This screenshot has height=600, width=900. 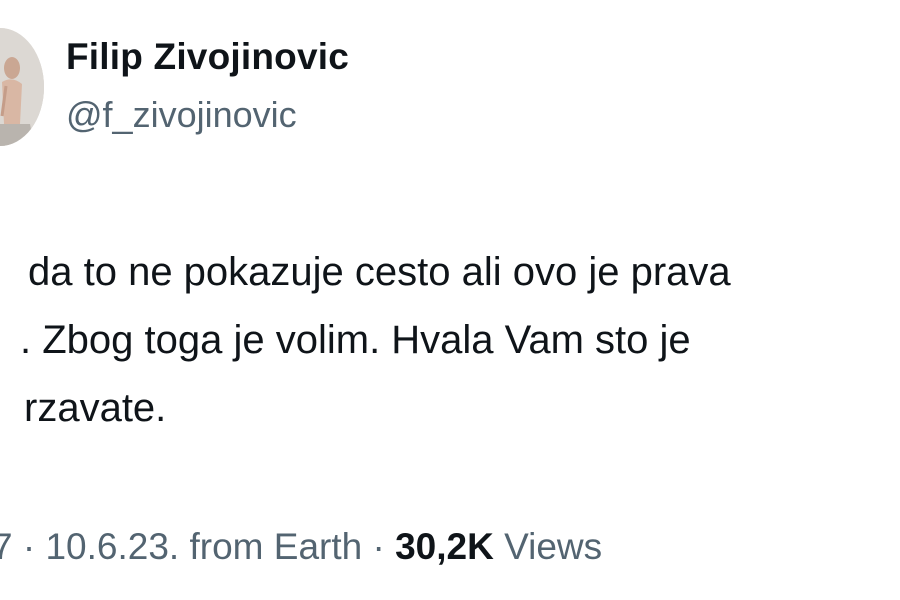 What do you see at coordinates (207, 57) in the screenshot?
I see `author-name: Filip Zivojinovic` at bounding box center [207, 57].